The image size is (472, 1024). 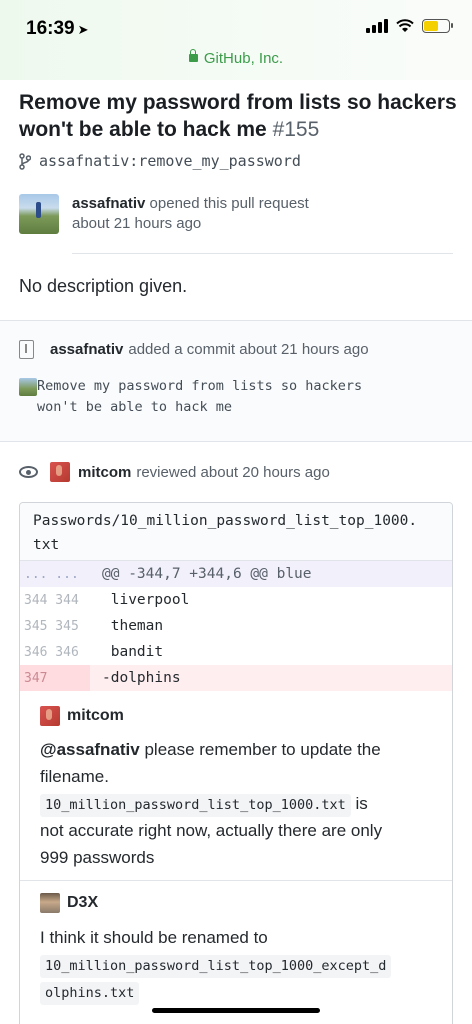 I want to click on review-action: reviewed about 20 hours ago, so click(x=233, y=472).